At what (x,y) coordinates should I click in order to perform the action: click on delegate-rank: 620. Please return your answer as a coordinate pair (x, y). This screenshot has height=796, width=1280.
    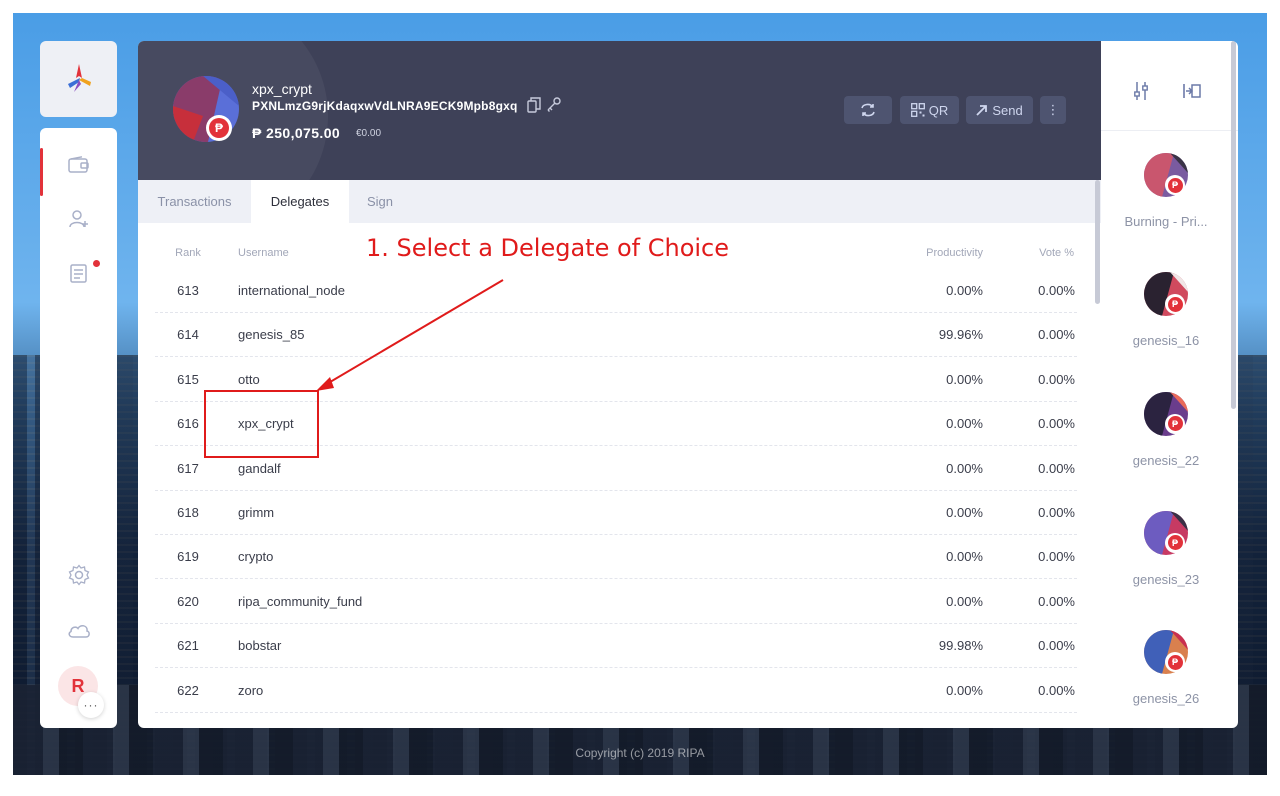
    Looking at the image, I should click on (188, 601).